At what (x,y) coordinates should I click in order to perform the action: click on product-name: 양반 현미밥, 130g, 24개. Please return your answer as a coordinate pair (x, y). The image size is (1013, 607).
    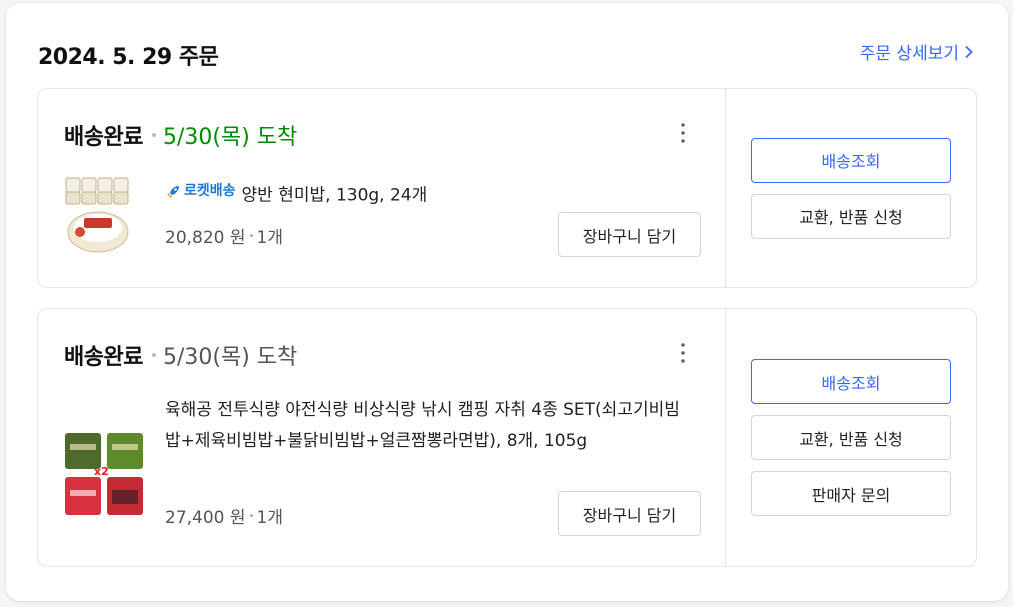
    Looking at the image, I should click on (334, 195).